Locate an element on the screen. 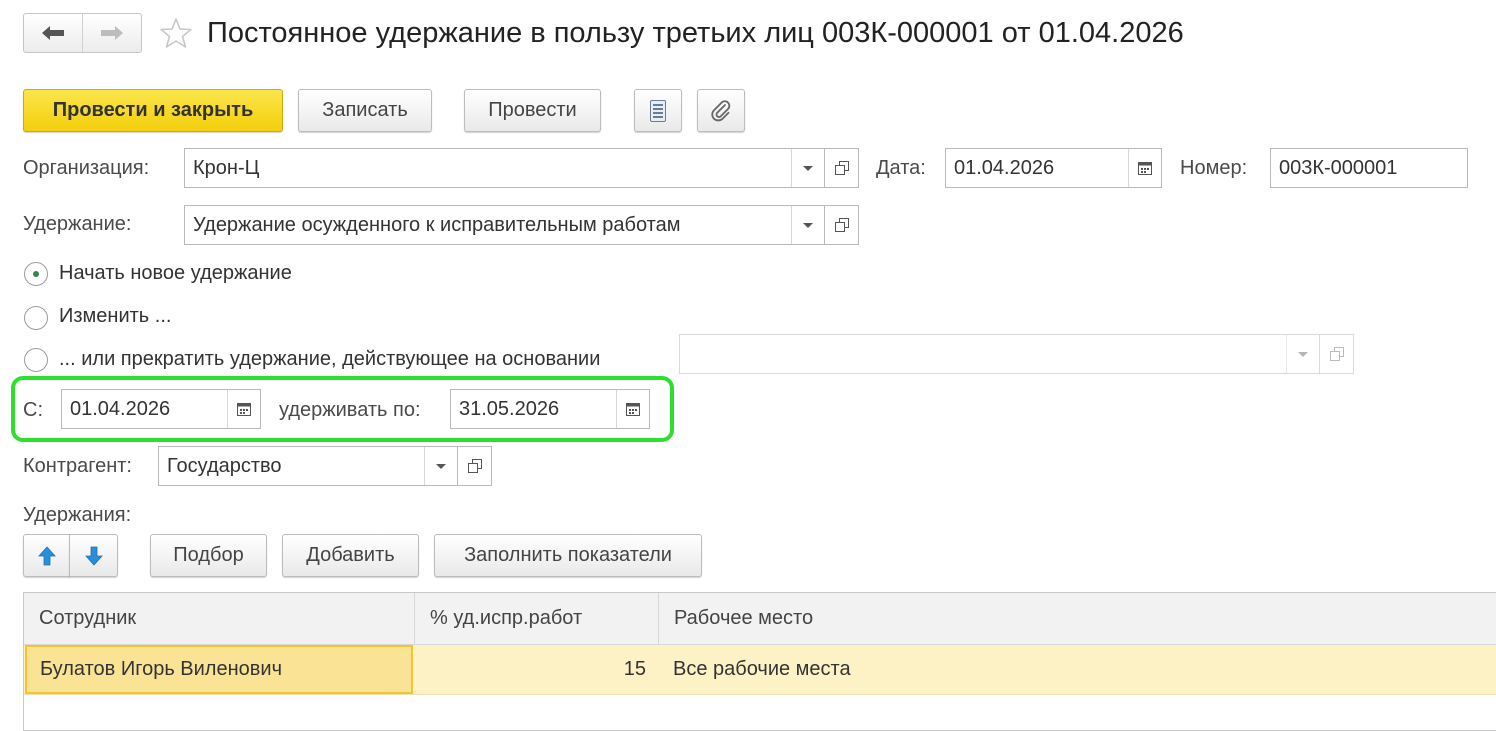 The height and width of the screenshot is (731, 1496). column-header-percent: % уд.испр.работ is located at coordinates (536, 618).